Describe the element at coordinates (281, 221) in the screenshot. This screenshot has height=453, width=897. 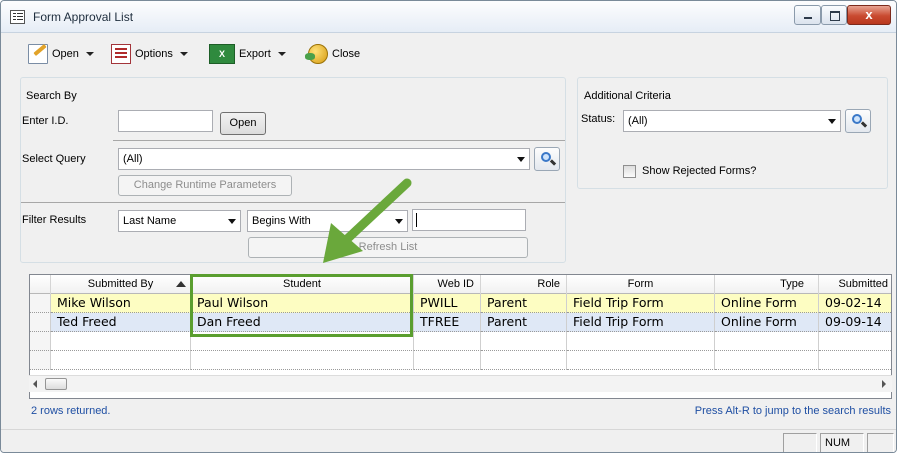
I see `filter-operator-value: Begins With` at that location.